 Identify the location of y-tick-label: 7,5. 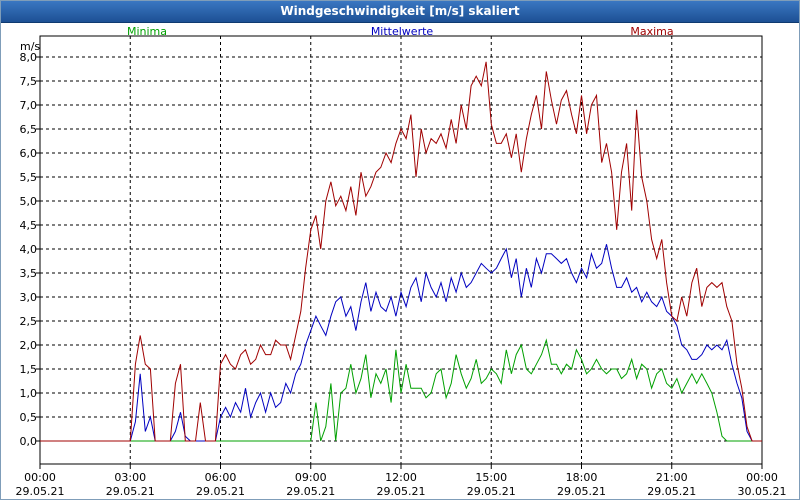
(29, 81).